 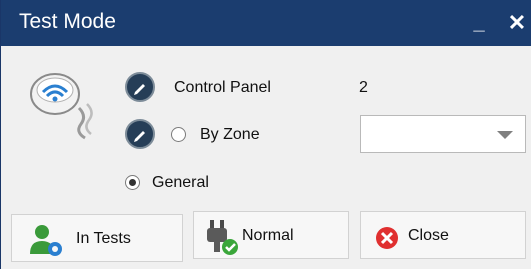 What do you see at coordinates (517, 23) in the screenshot?
I see `window-close-button: ✕` at bounding box center [517, 23].